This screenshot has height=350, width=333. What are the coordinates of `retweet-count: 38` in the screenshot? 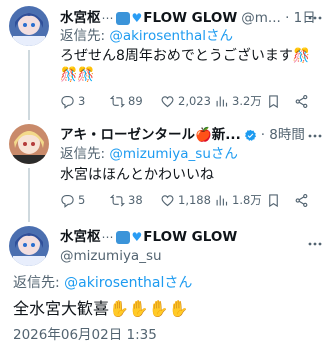 It's located at (135, 200).